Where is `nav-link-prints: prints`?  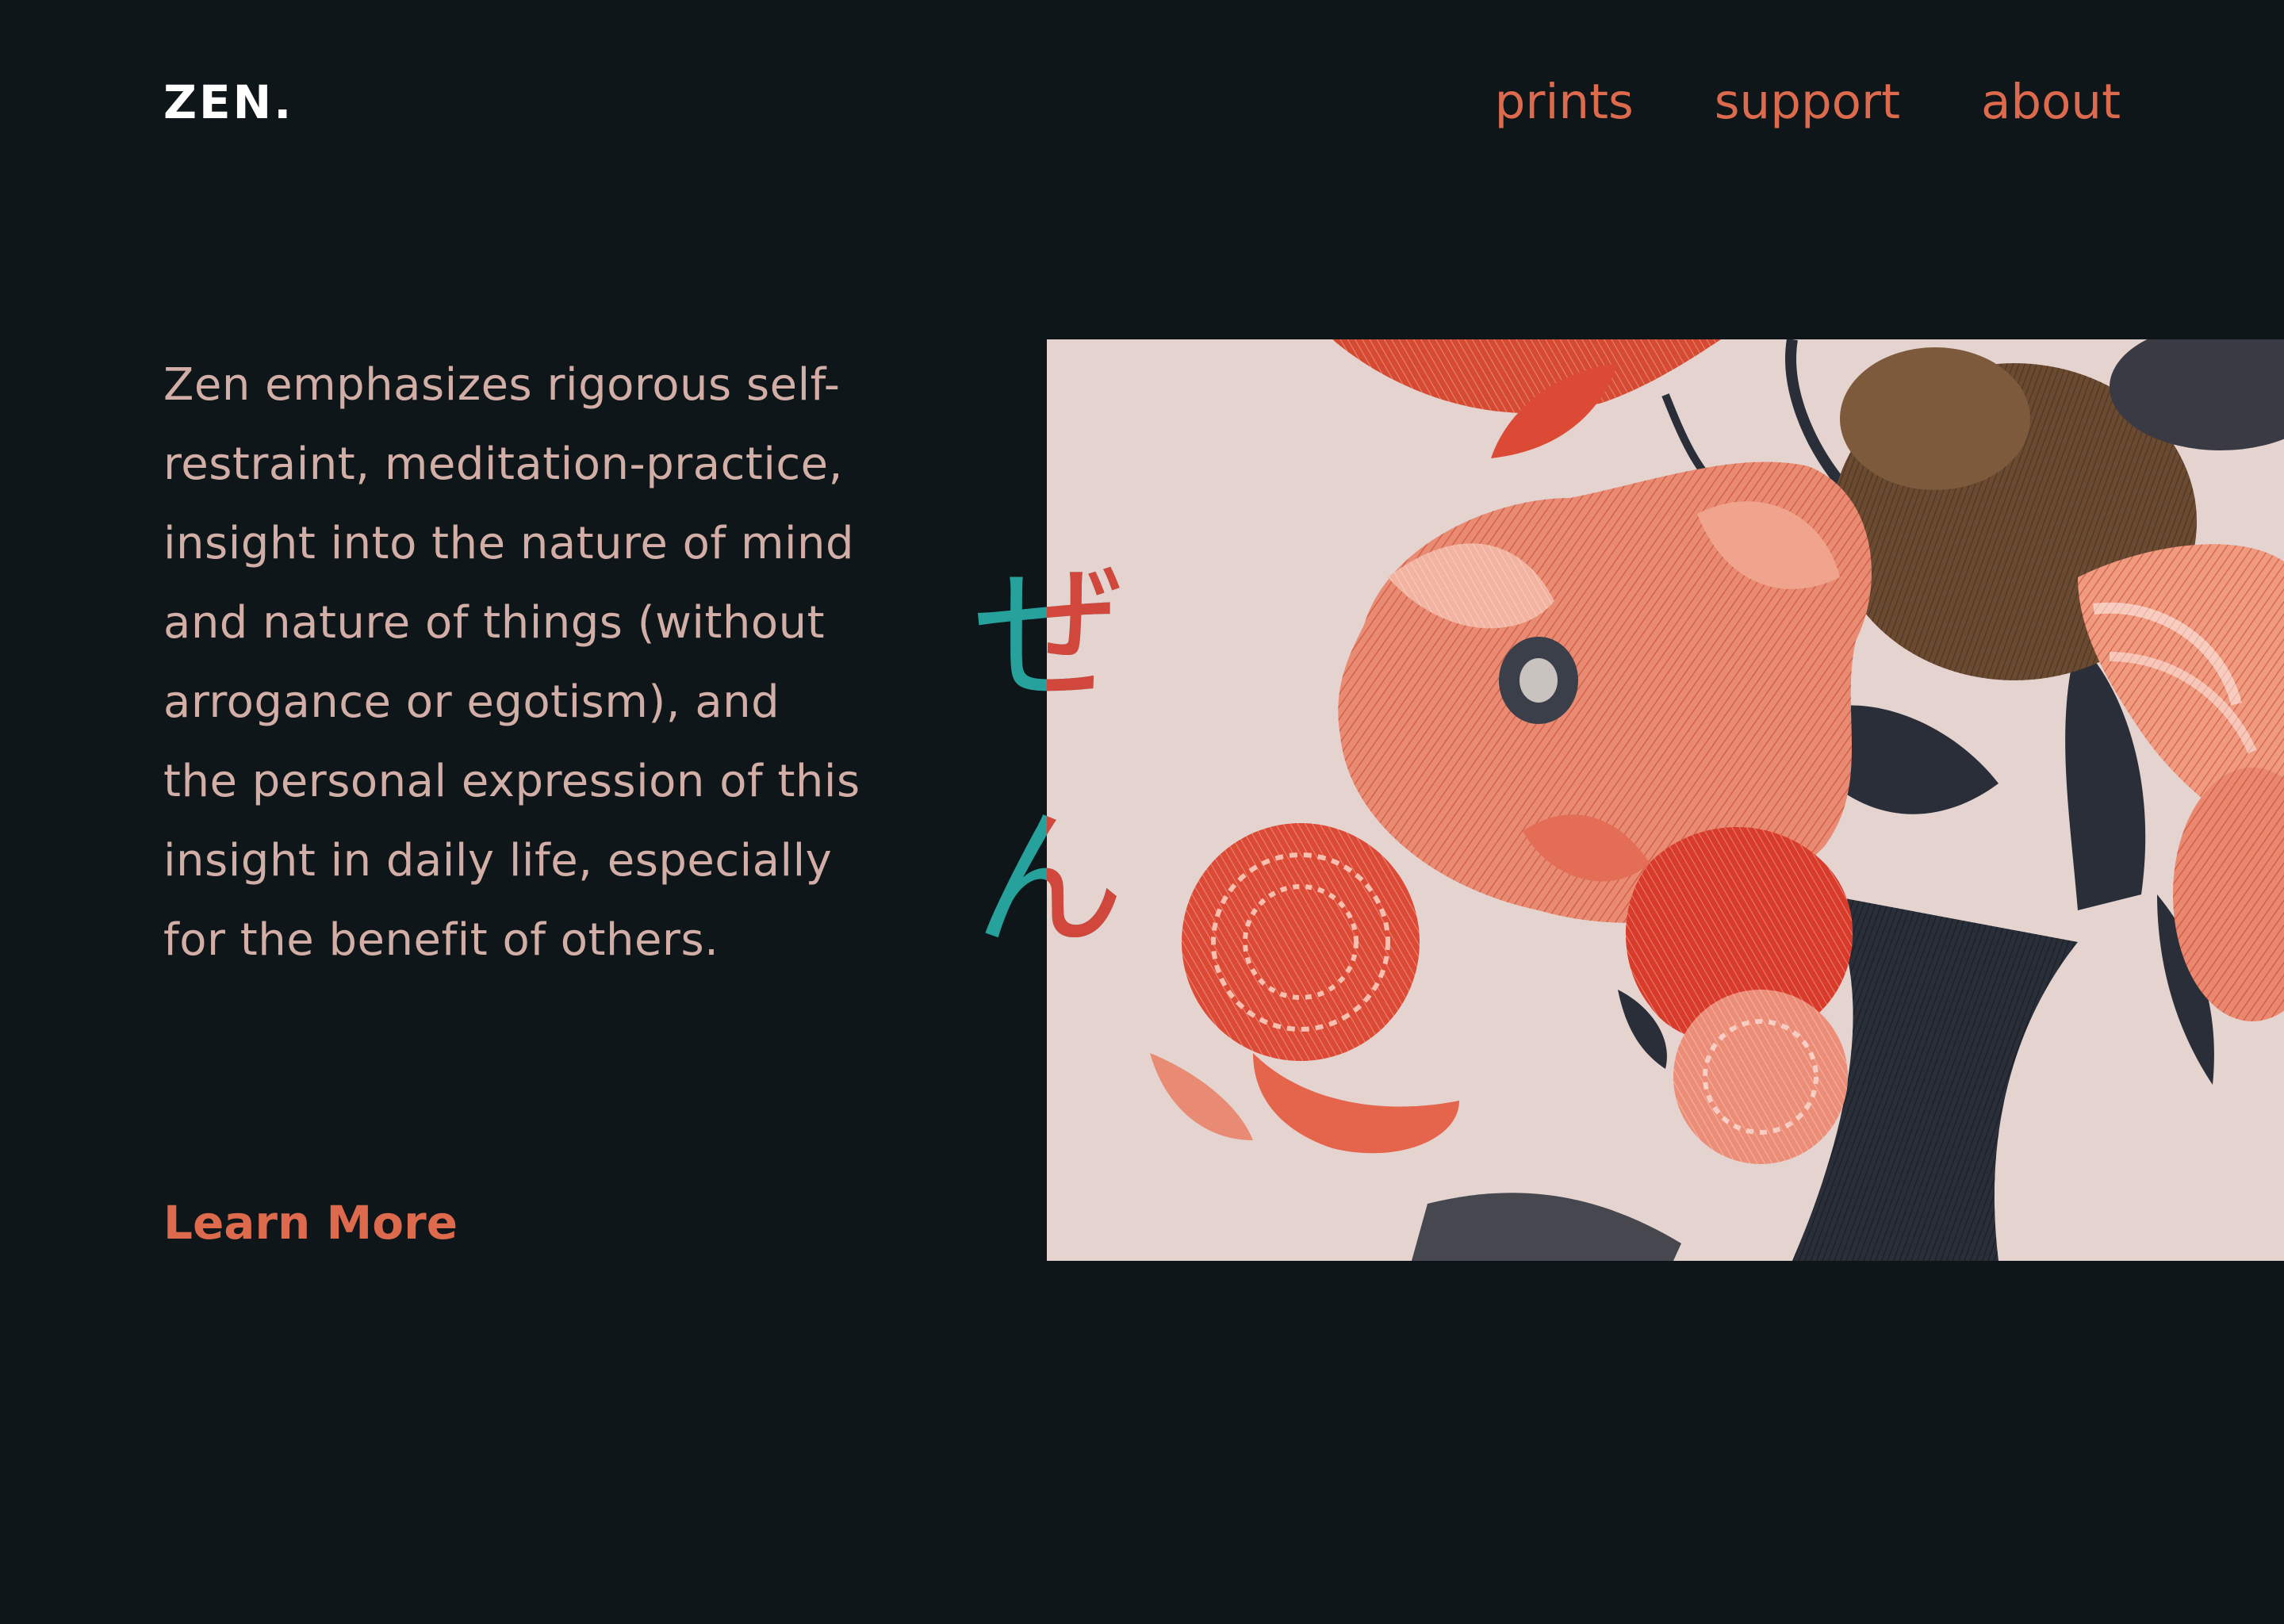 nav-link-prints: prints is located at coordinates (1564, 102).